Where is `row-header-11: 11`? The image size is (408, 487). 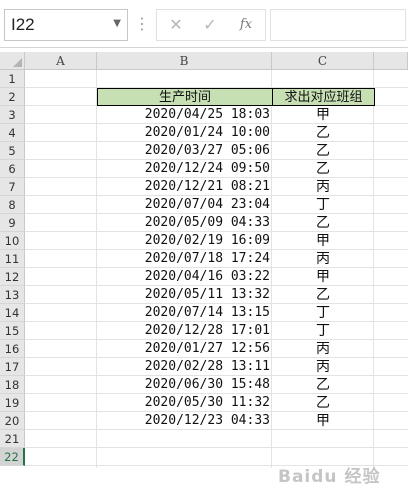
row-header-11: 11 is located at coordinates (12, 259).